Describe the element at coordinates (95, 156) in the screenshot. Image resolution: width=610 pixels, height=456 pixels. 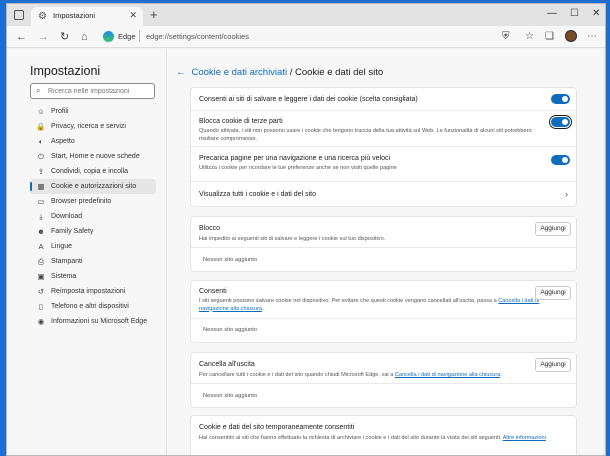
I see `sidebar-item-label: Start, Home e nuove schede` at that location.